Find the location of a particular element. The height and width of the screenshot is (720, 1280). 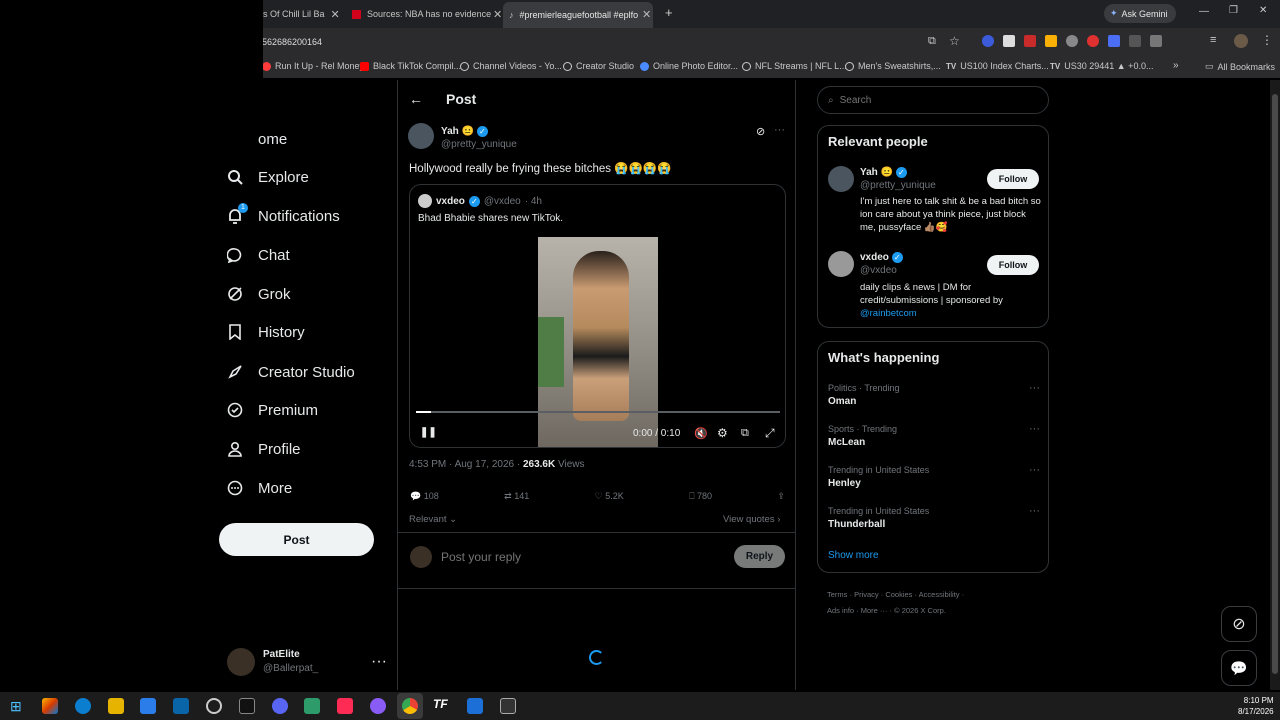

epic-games-icon is located at coordinates (247, 706).